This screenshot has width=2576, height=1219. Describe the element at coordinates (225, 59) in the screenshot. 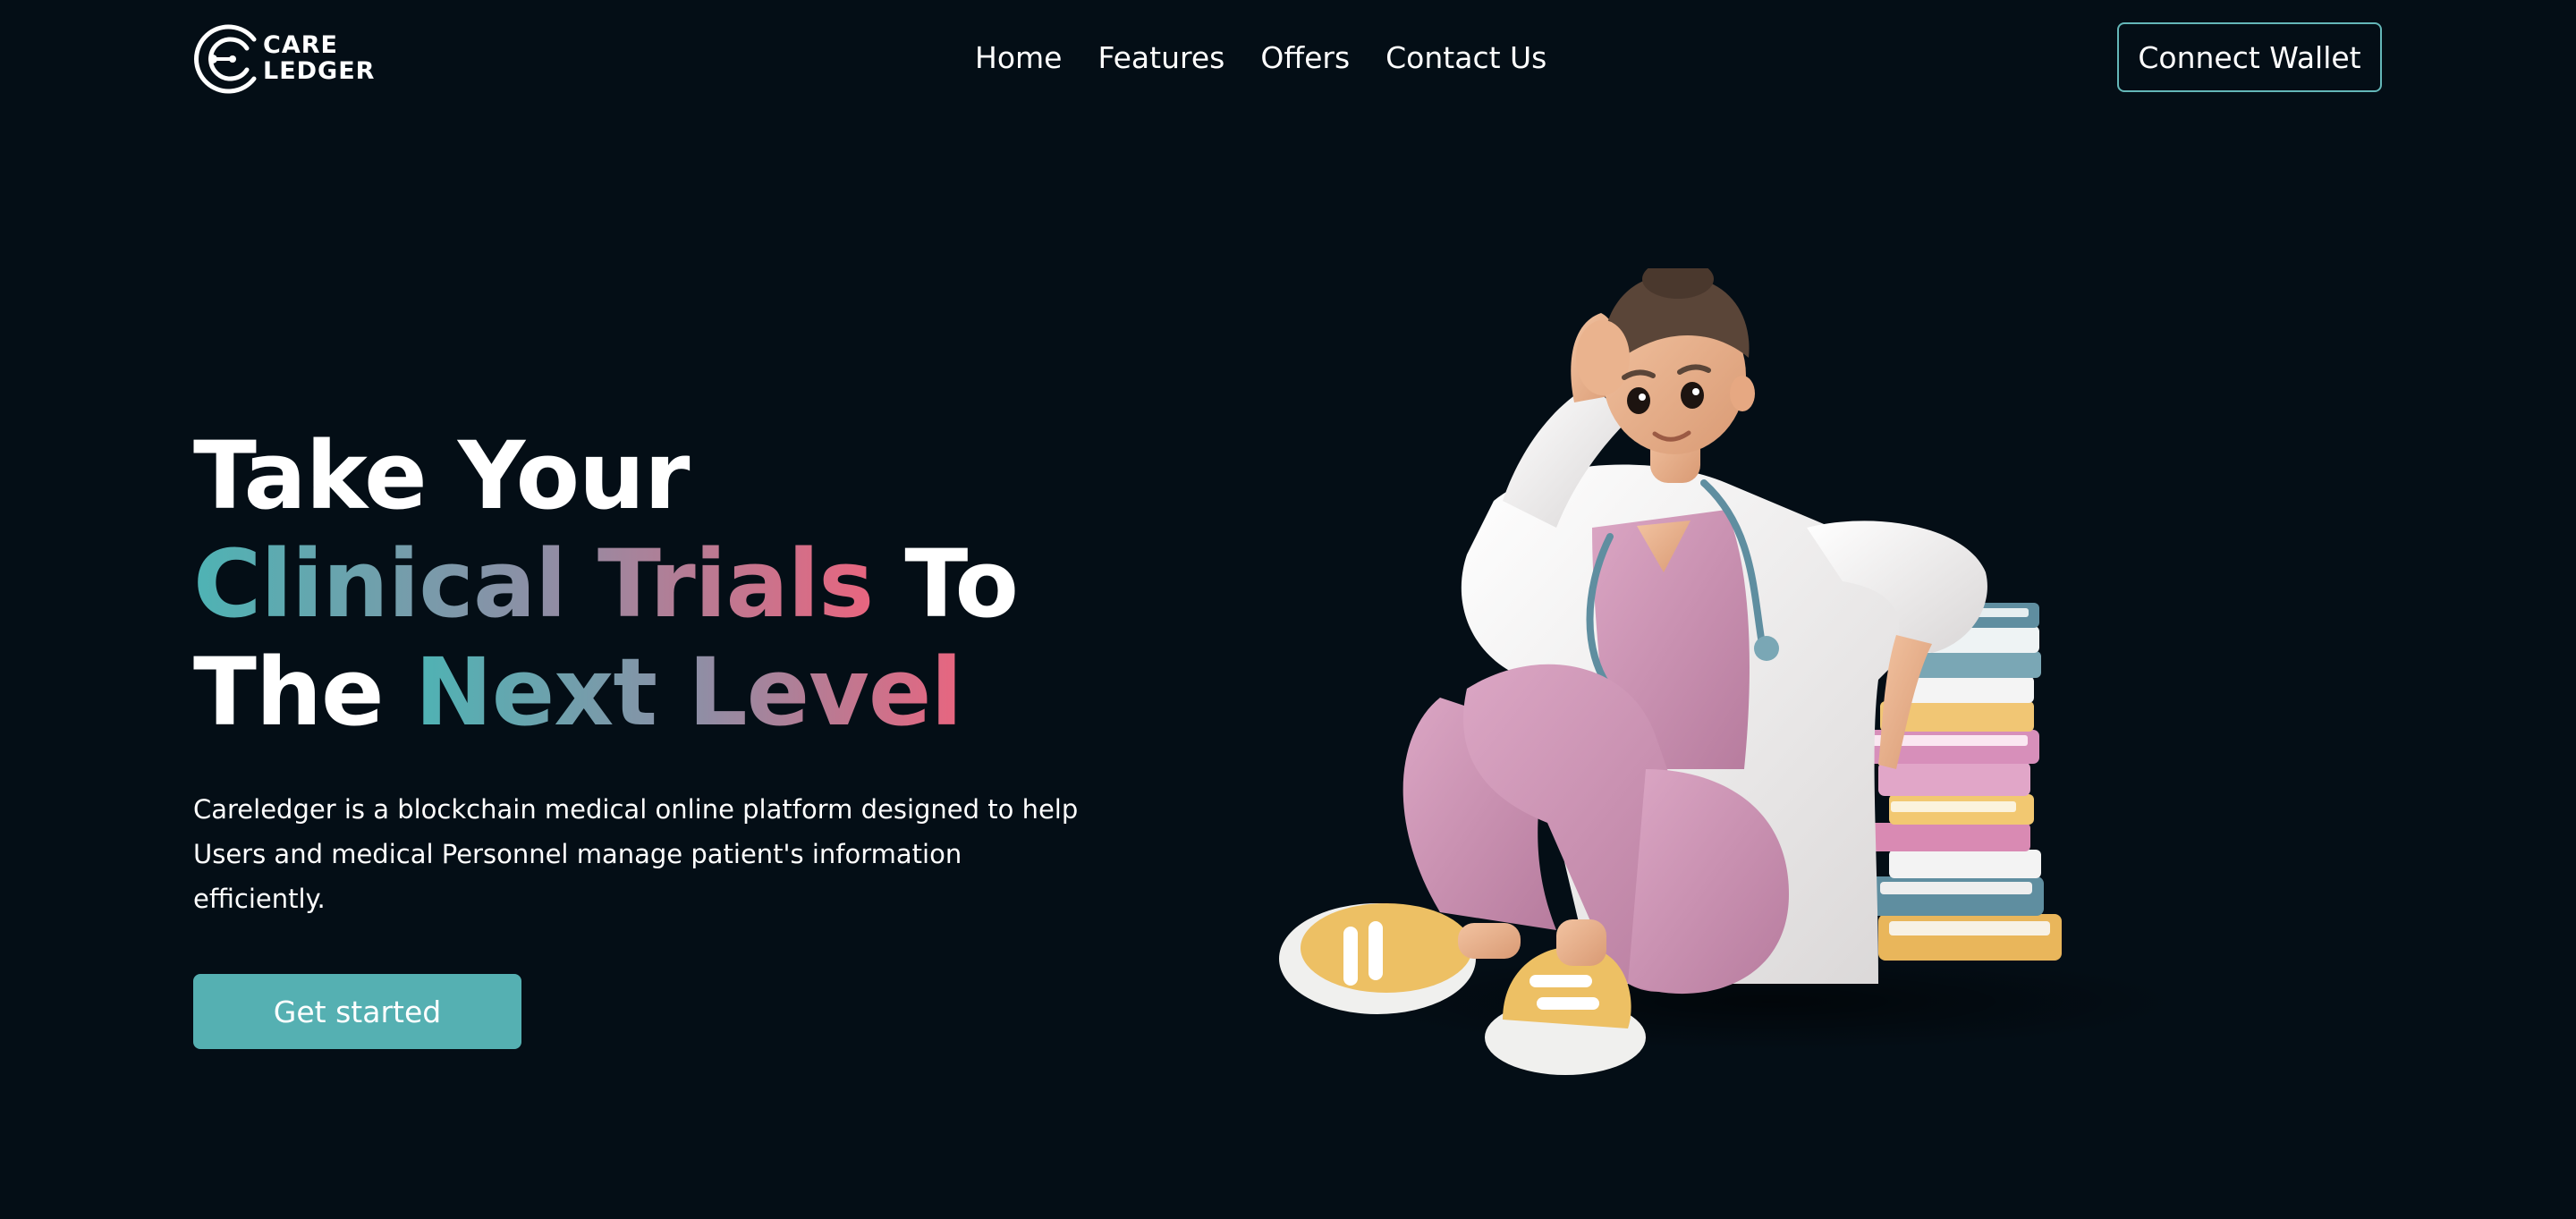

I see `careledger-logo-icon` at that location.